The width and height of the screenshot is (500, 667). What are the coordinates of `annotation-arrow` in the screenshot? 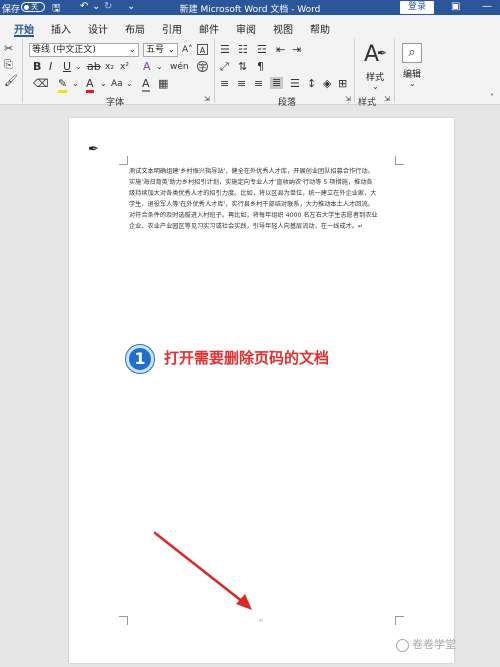 It's located at (202, 570).